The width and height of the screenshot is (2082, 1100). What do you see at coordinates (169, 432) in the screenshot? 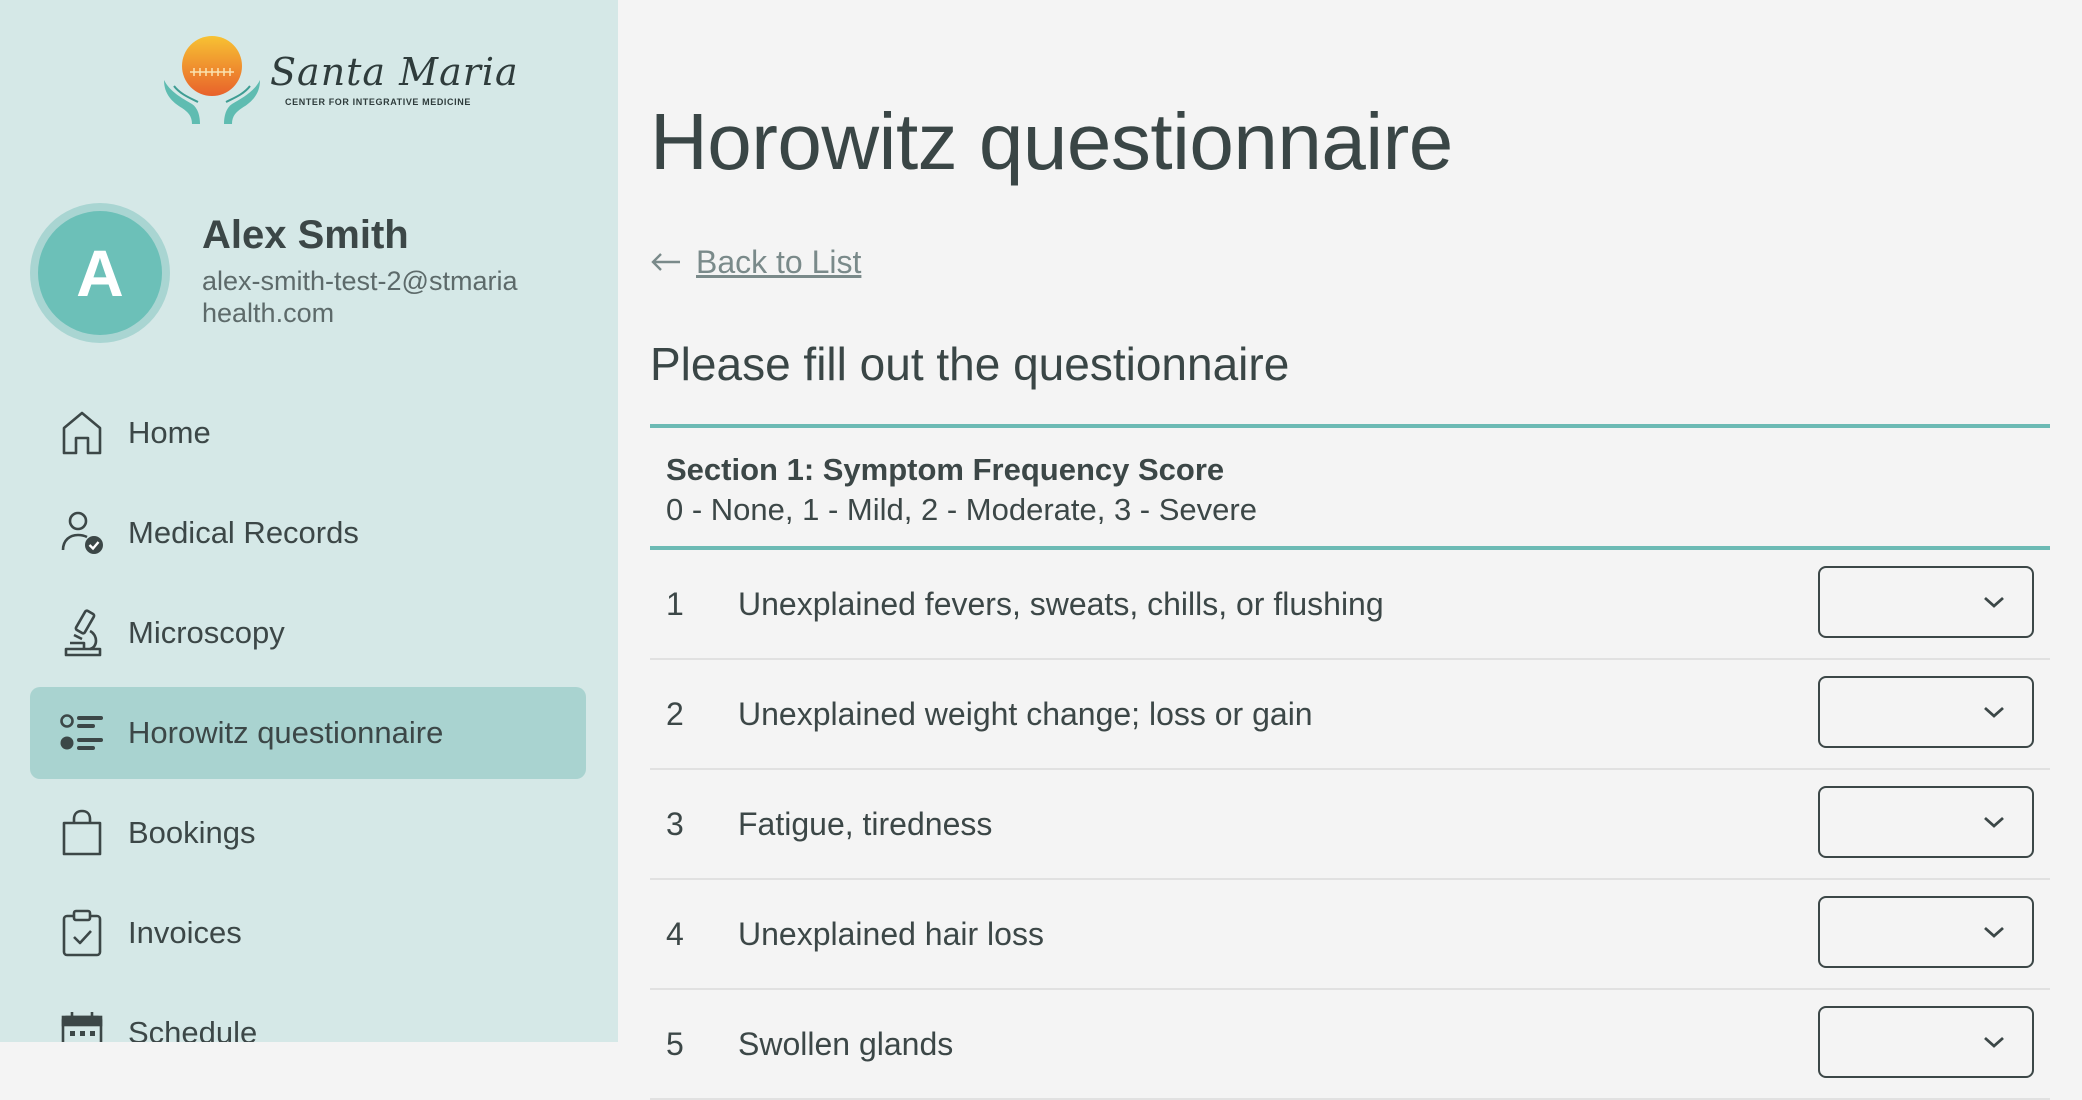
I see `sidebar-item-label: Home` at bounding box center [169, 432].